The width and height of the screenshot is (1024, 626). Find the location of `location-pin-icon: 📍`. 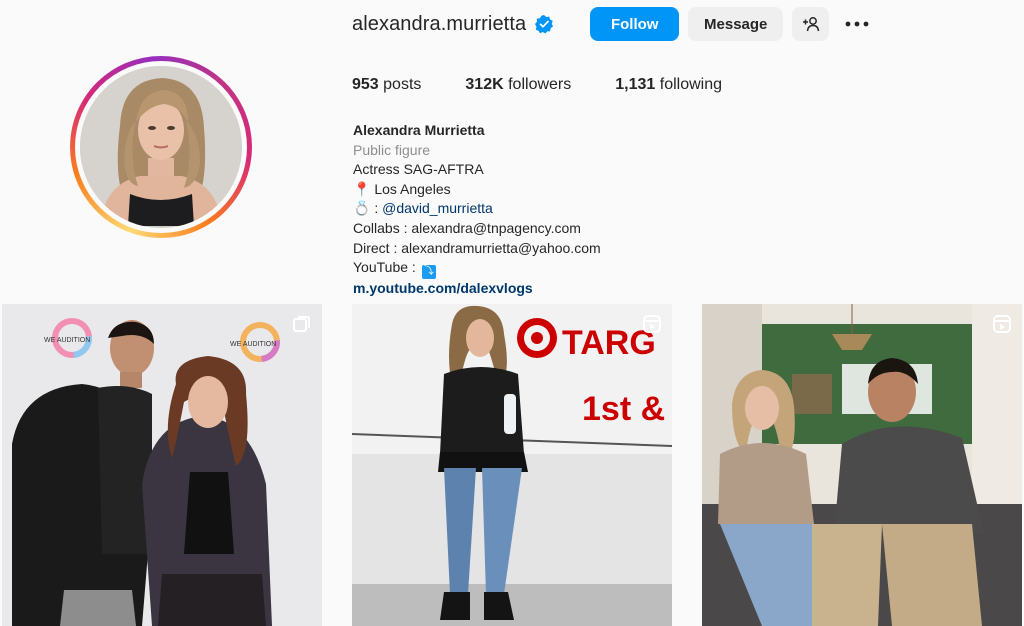

location-pin-icon: 📍 is located at coordinates (362, 188).